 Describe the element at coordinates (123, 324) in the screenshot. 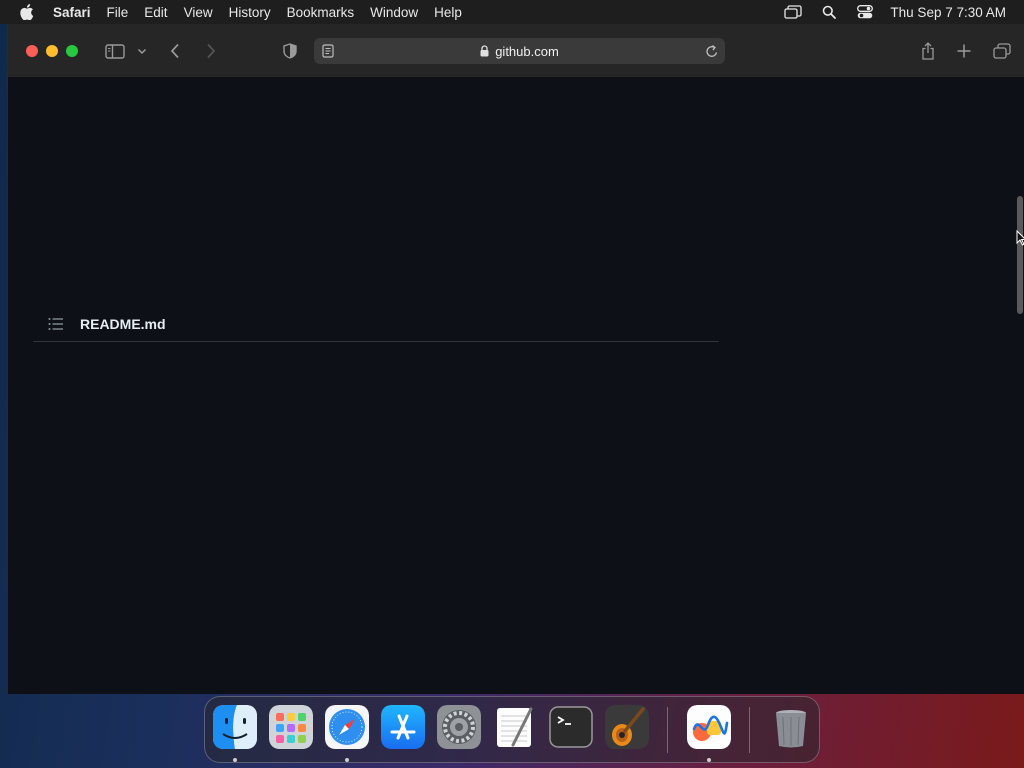

I see `readme-title: README.md` at that location.